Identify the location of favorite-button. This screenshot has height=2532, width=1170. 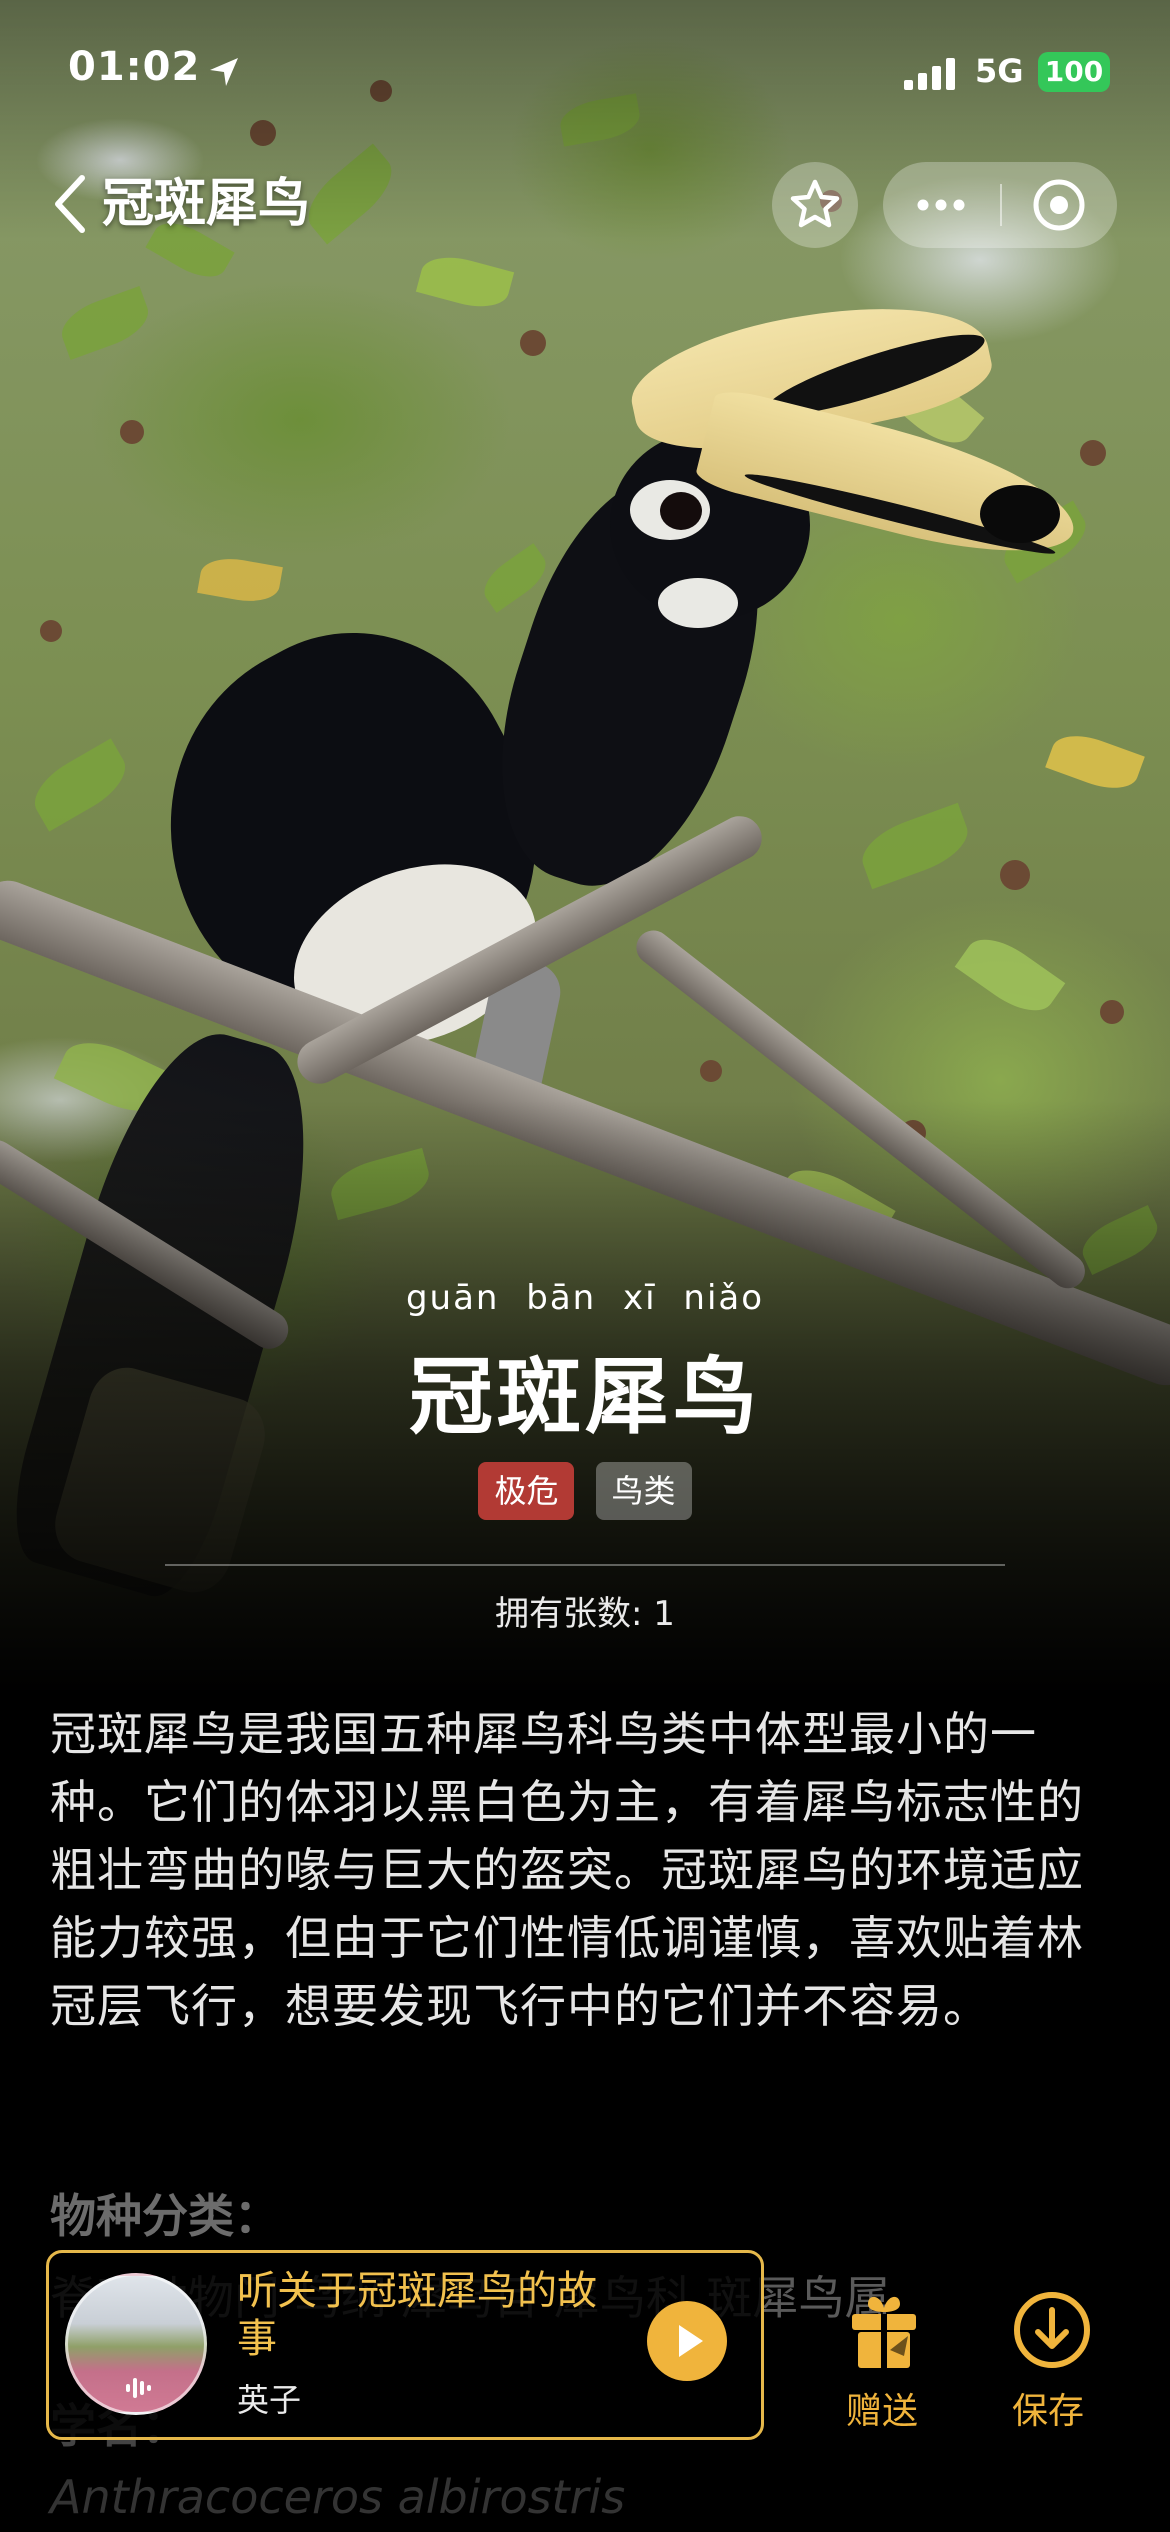
(815, 205).